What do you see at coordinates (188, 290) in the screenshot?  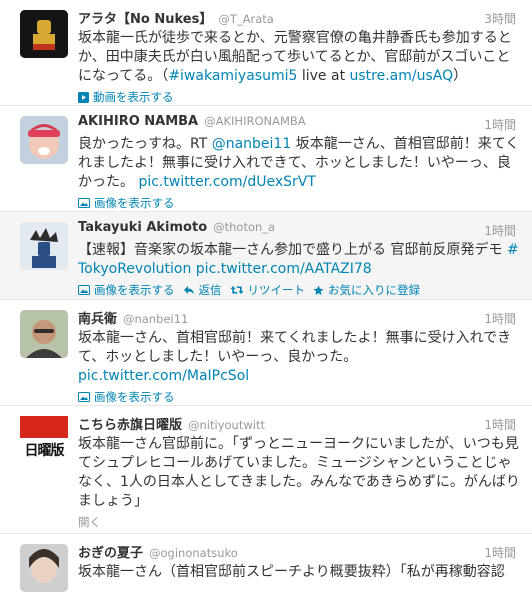 I see `reply-icon` at bounding box center [188, 290].